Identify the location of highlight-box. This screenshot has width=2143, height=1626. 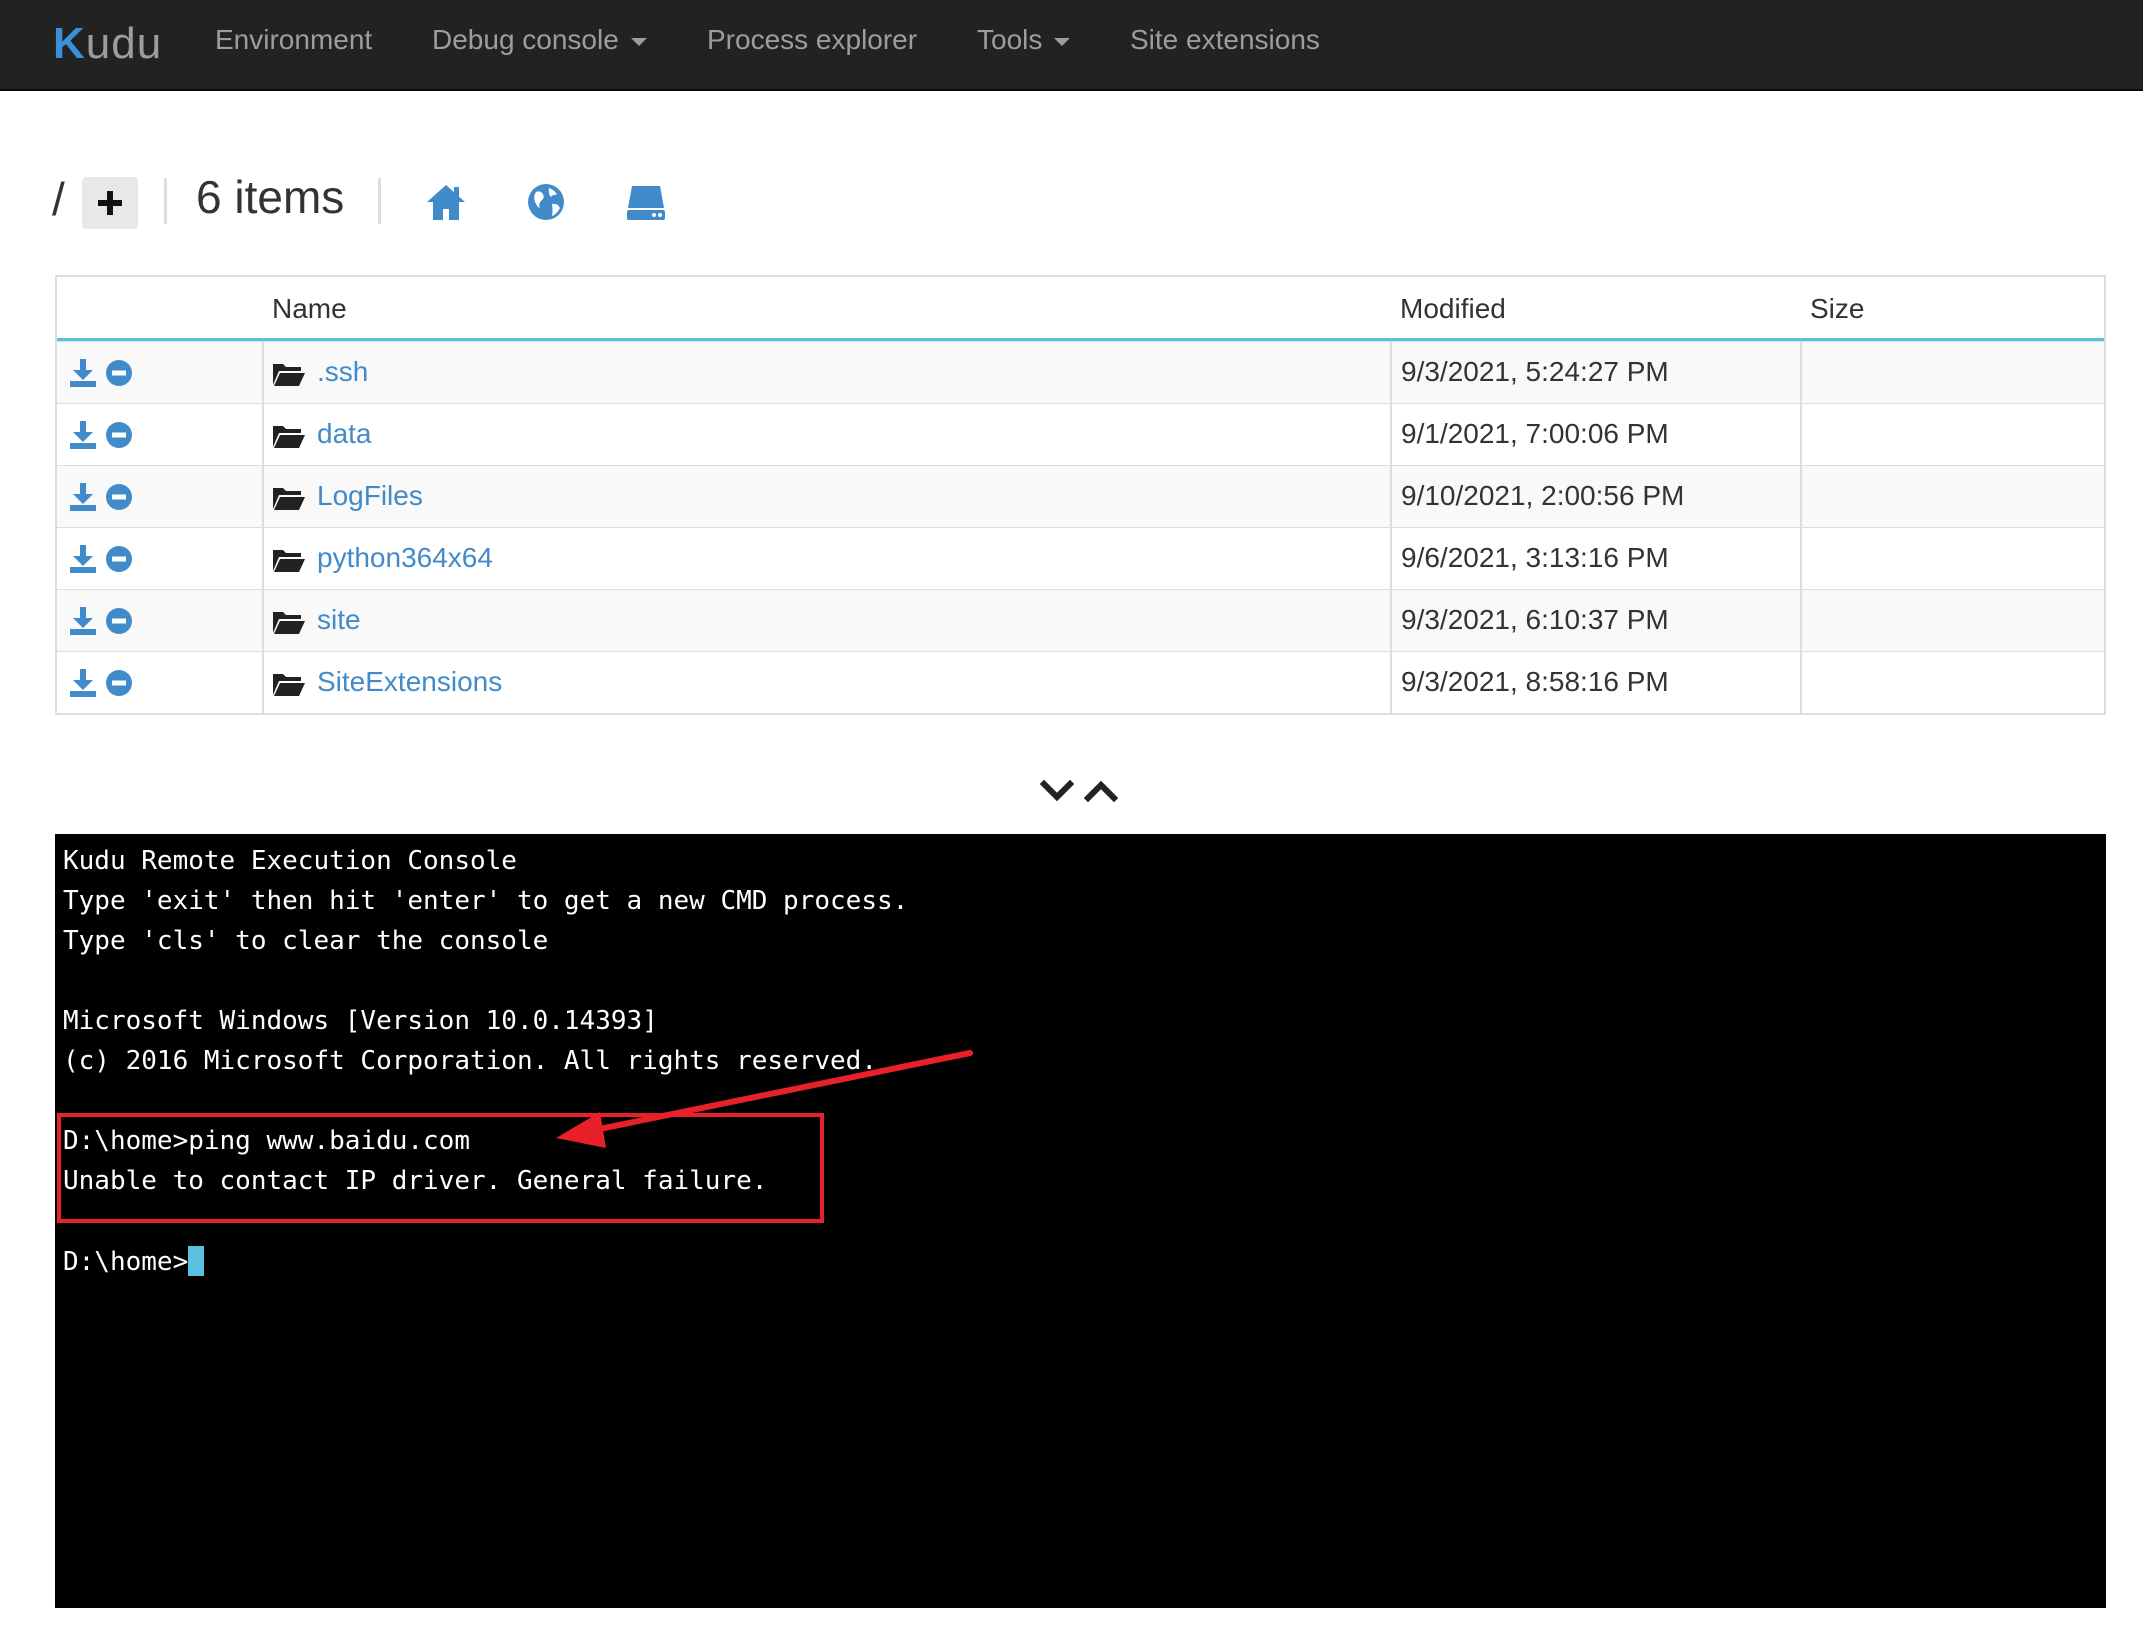
(440, 1168).